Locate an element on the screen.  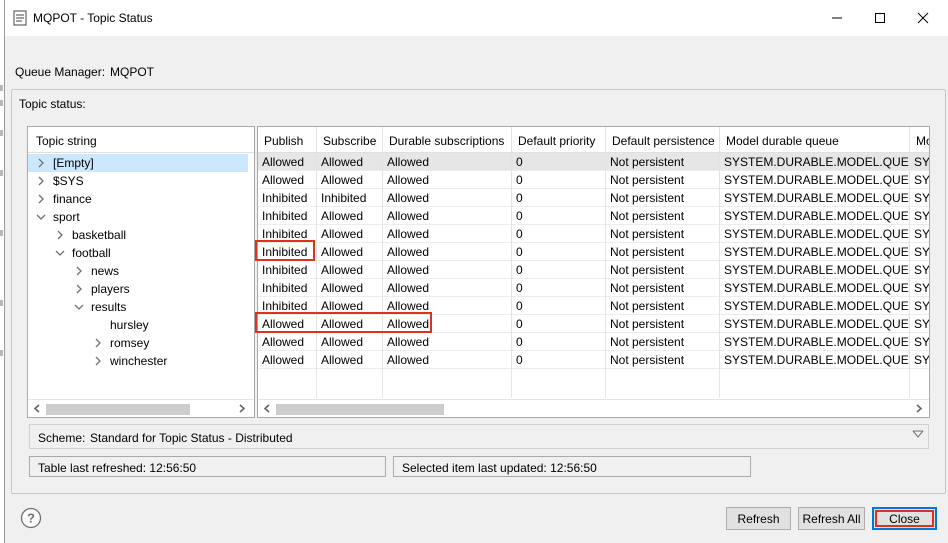
tree-item: romsey is located at coordinates (138, 343).